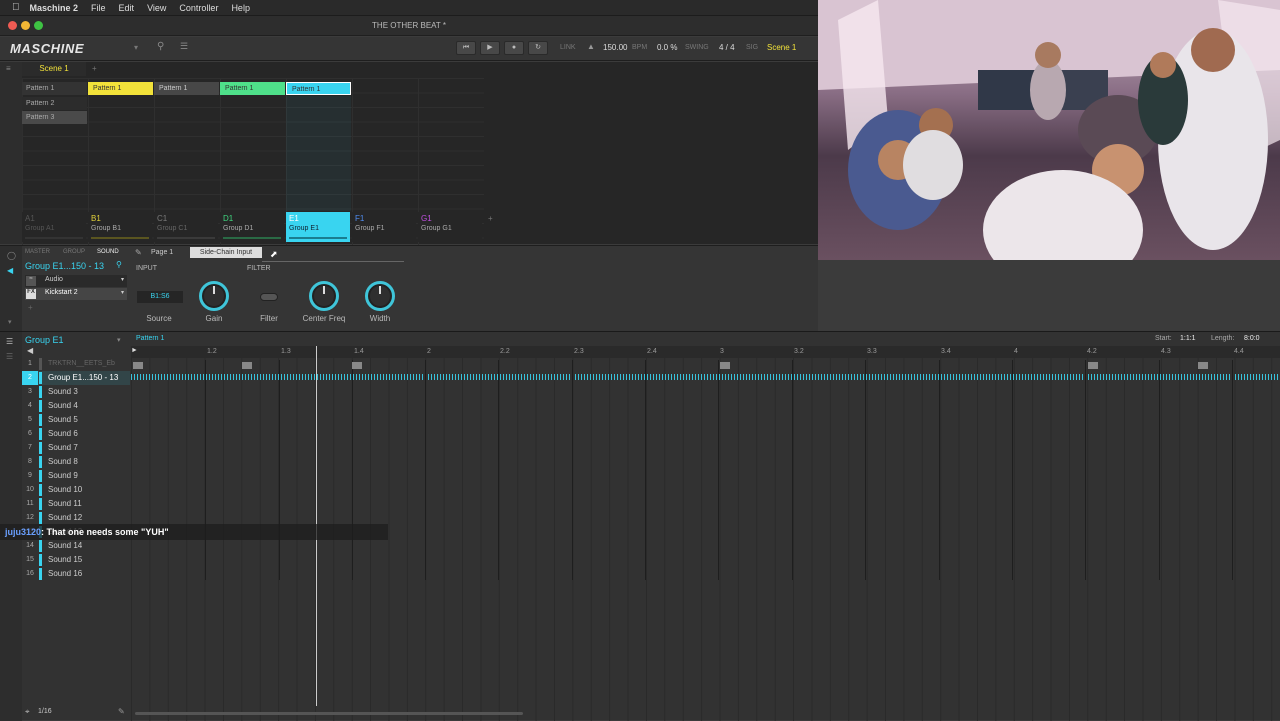 The width and height of the screenshot is (1280, 721). What do you see at coordinates (9, 356) in the screenshot?
I see `keyboard-icon: ☰` at bounding box center [9, 356].